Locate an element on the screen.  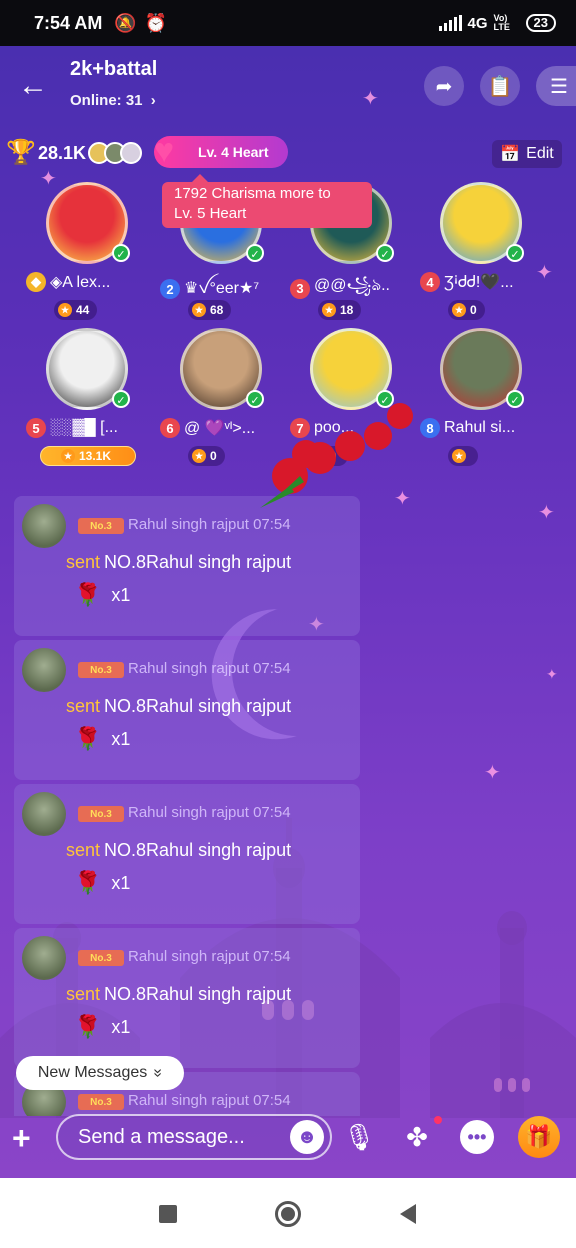
room-score: 🏆 28.1K is located at coordinates (74, 153).